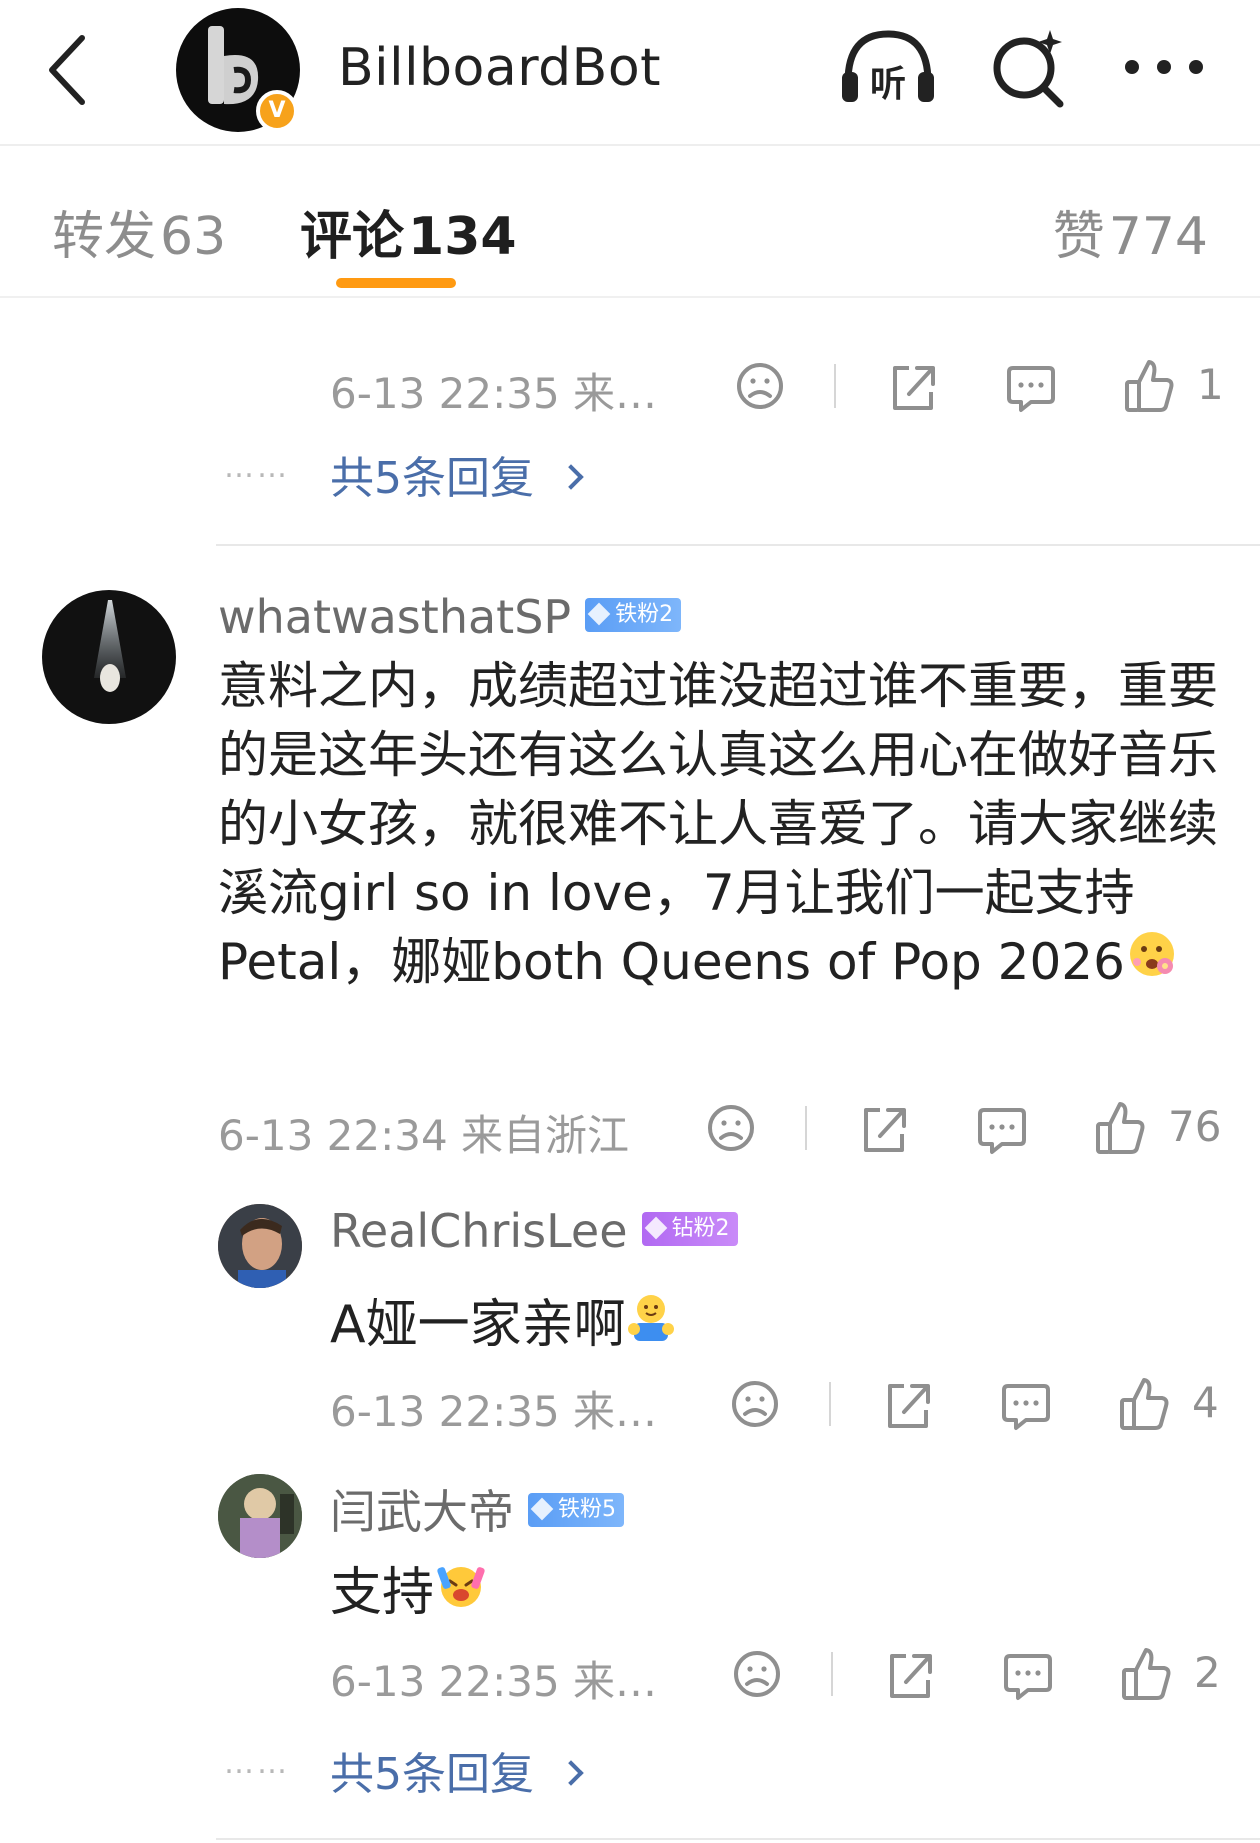  Describe the element at coordinates (700, 1228) in the screenshot. I see `fan-badge-label: 钻粉2` at that location.